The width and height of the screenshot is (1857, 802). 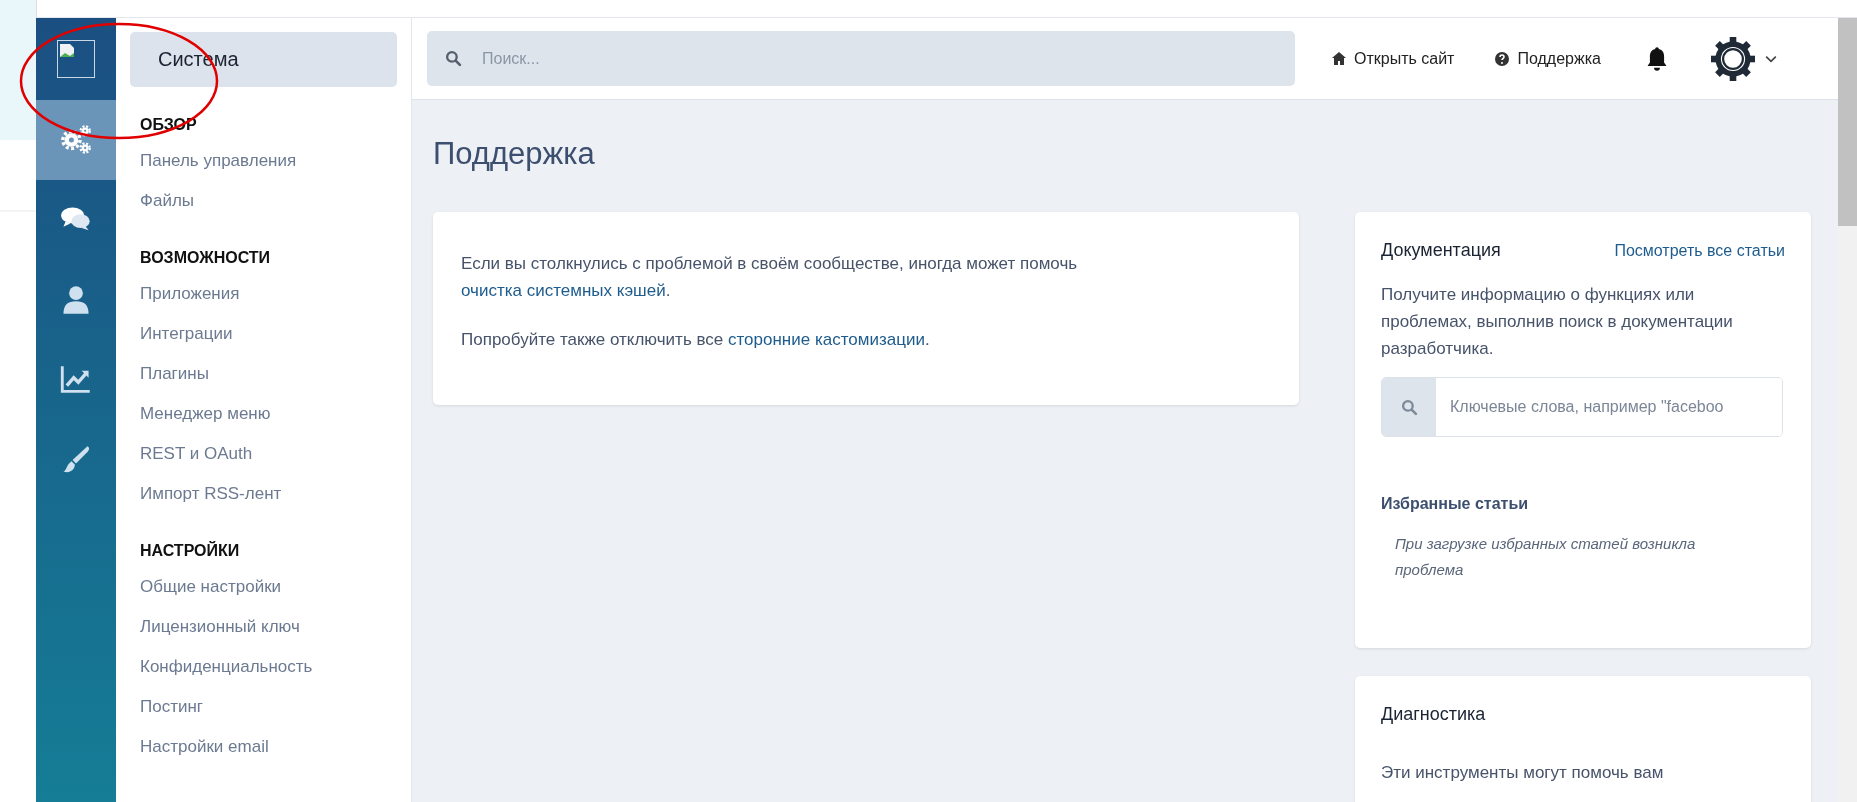 I want to click on section-heading: НАСТРОЙКИ, so click(x=190, y=550).